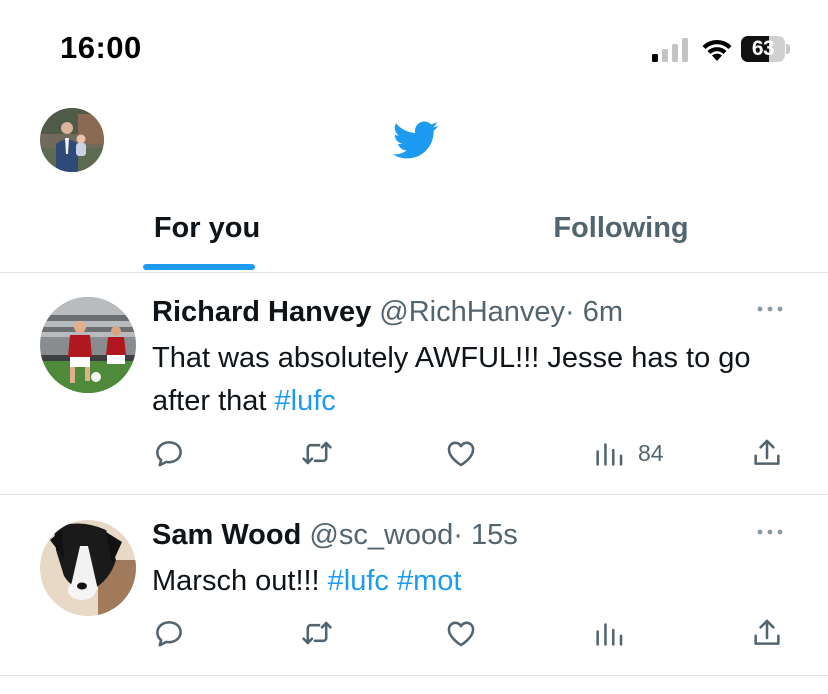 Image resolution: width=828 pixels, height=694 pixels. Describe the element at coordinates (207, 231) in the screenshot. I see `tab-for-you: For you` at that location.